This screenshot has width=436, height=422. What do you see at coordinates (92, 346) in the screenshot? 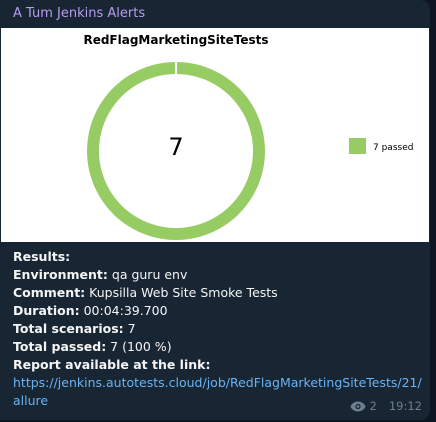
I see `total-passed-line: Total passed: 7 (100 %)` at bounding box center [92, 346].